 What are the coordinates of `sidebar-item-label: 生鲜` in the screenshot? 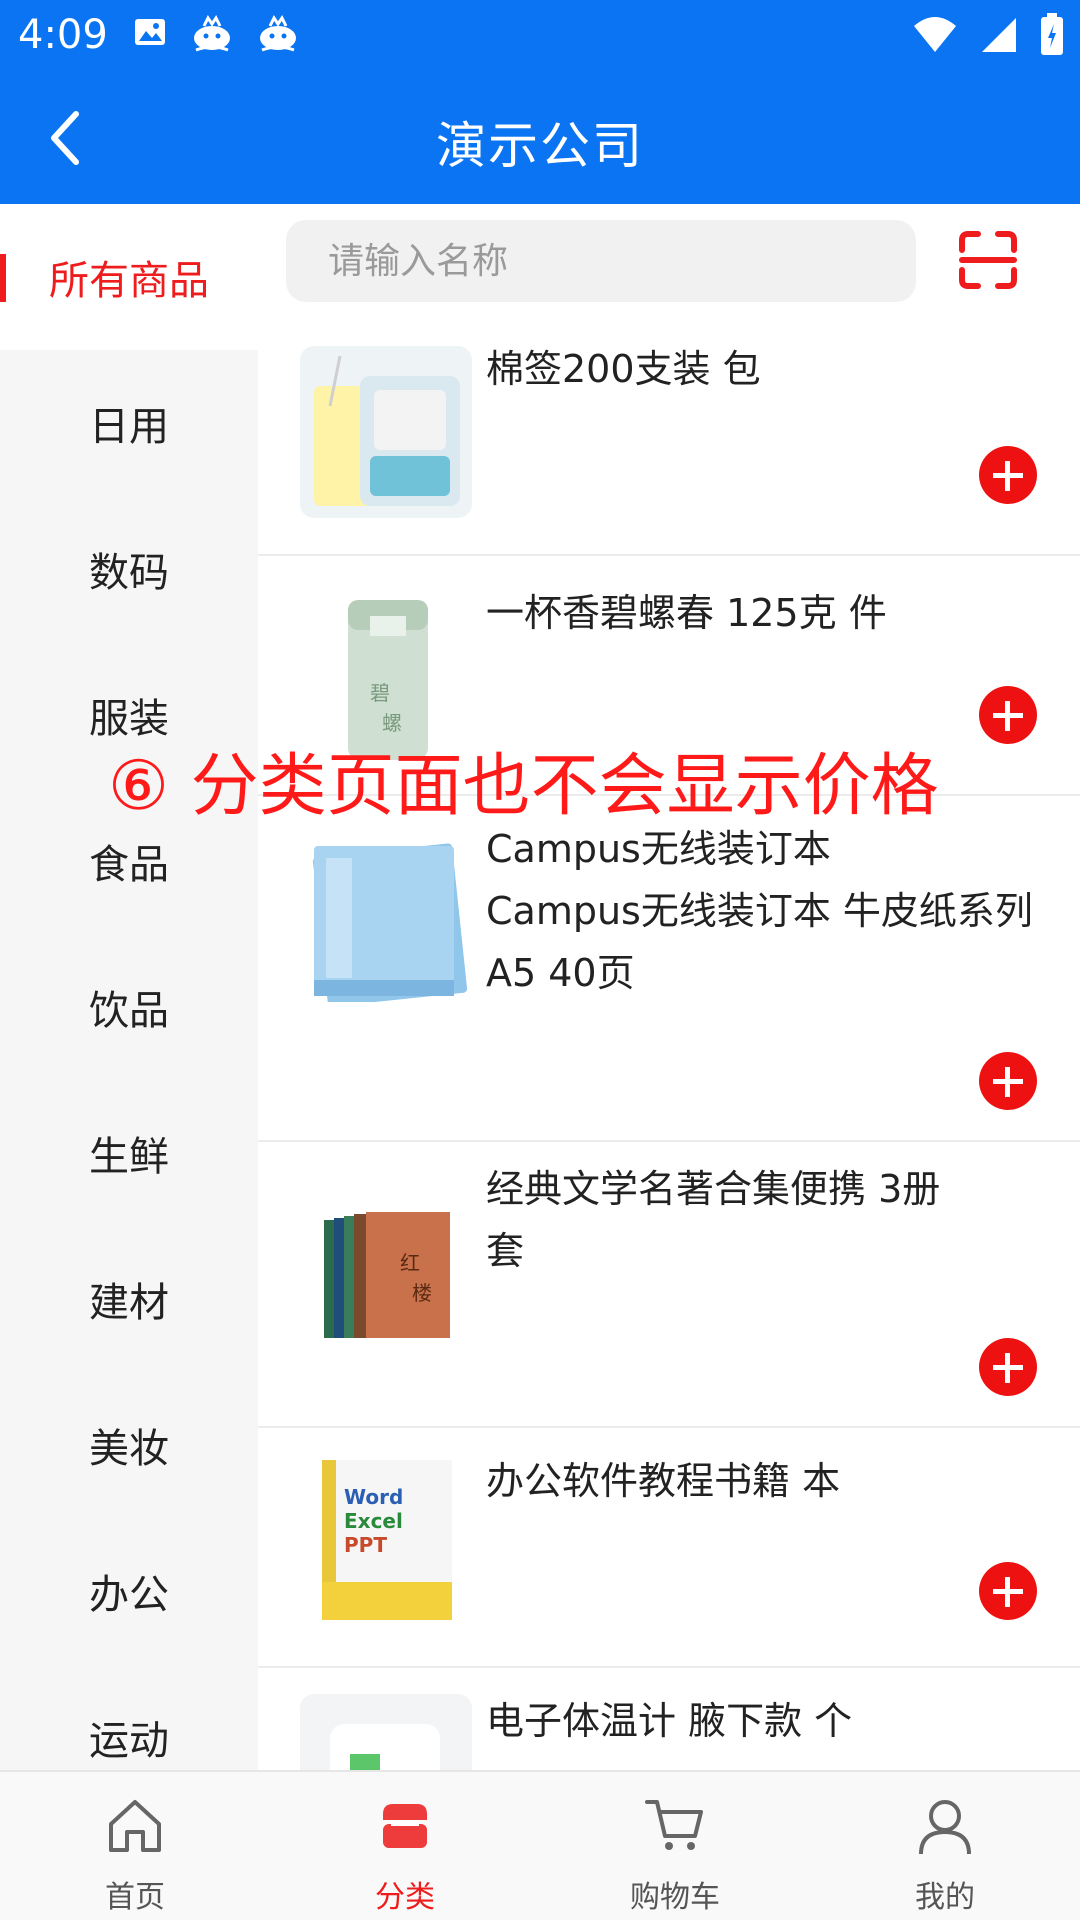 It's located at (129, 1157).